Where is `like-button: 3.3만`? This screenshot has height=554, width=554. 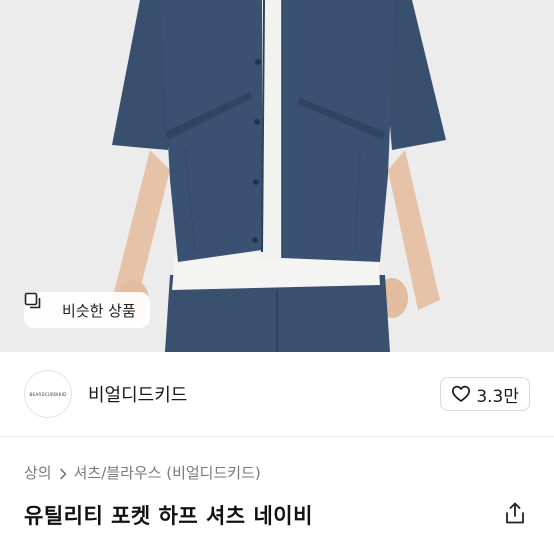 like-button: 3.3만 is located at coordinates (485, 394).